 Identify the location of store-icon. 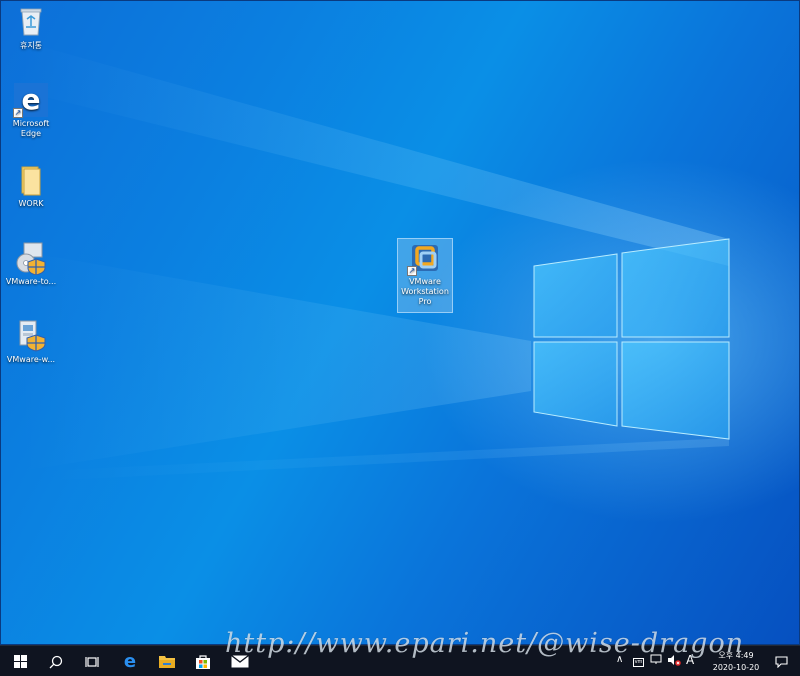
(203, 661).